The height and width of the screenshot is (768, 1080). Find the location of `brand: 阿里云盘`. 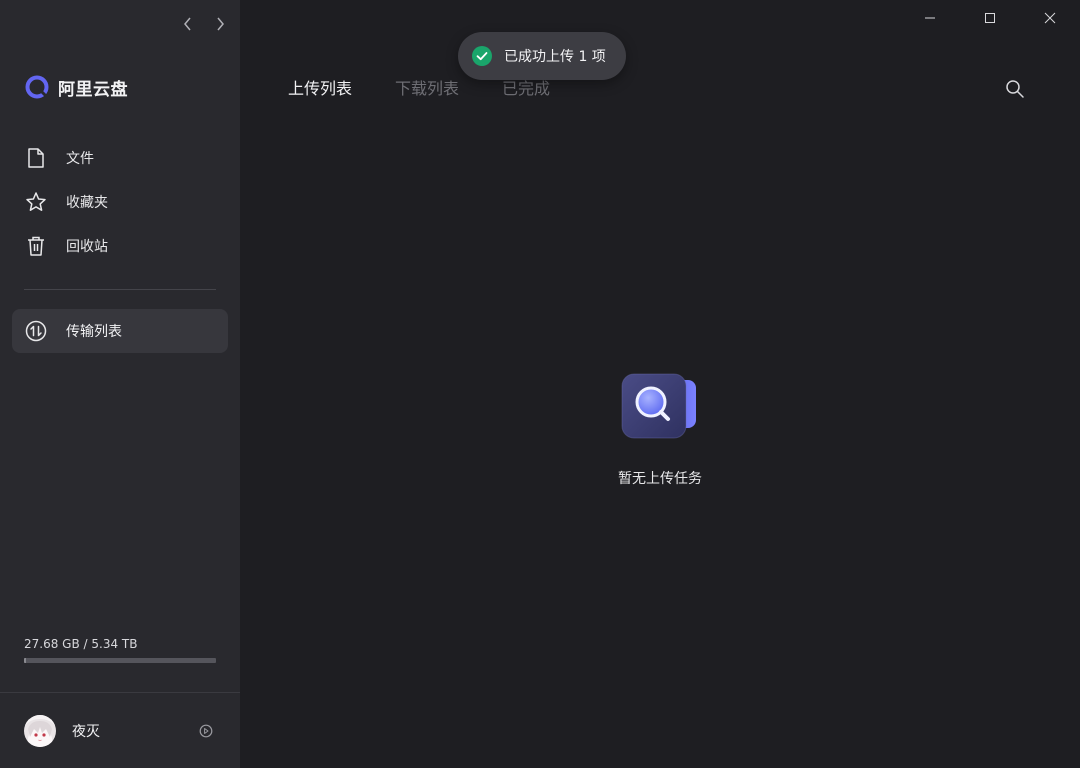

brand: 阿里云盘 is located at coordinates (76, 87).